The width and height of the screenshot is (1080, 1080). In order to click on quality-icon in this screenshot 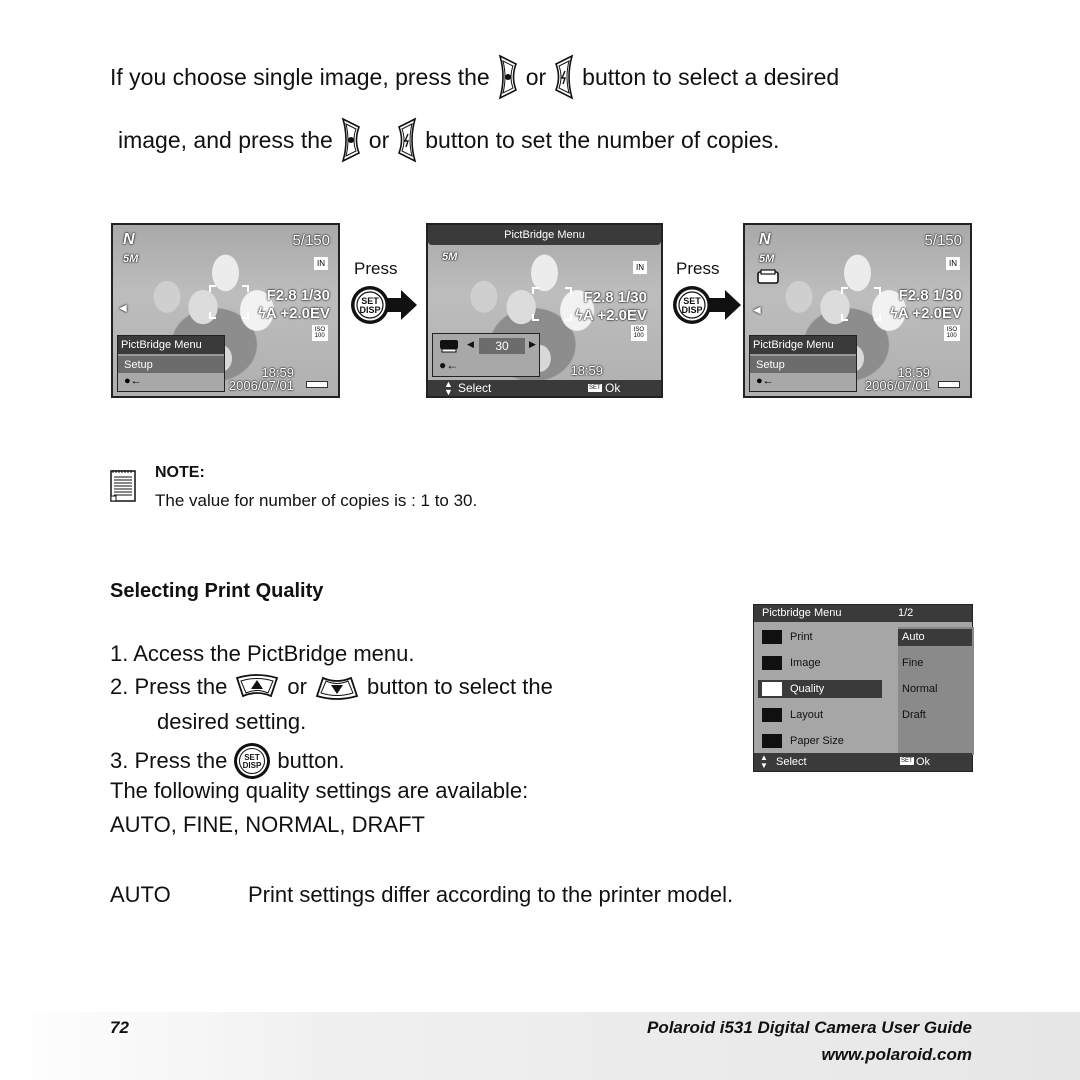, I will do `click(772, 689)`.